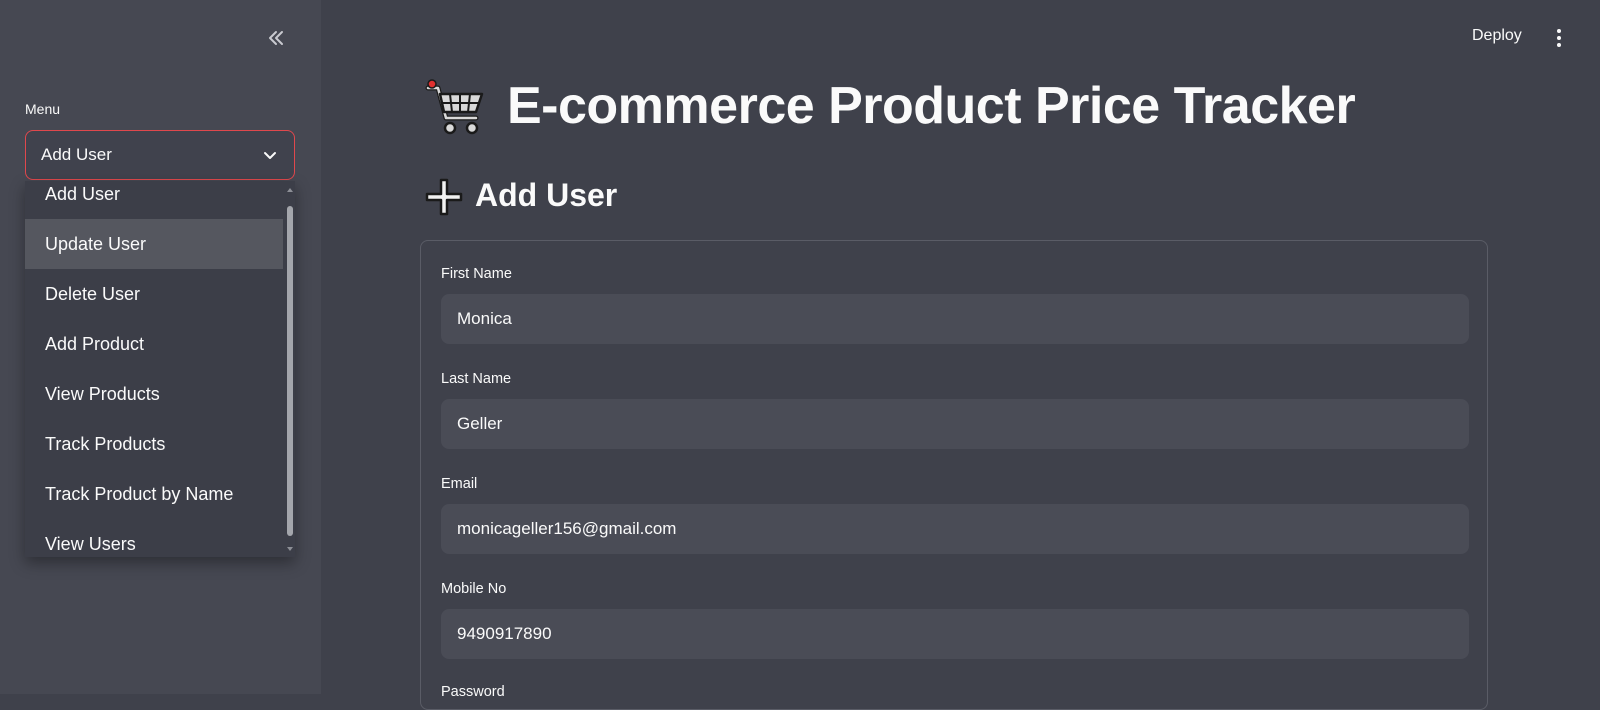 The height and width of the screenshot is (710, 1600). What do you see at coordinates (154, 344) in the screenshot?
I see `dropdown-item-add-product: Add Product` at bounding box center [154, 344].